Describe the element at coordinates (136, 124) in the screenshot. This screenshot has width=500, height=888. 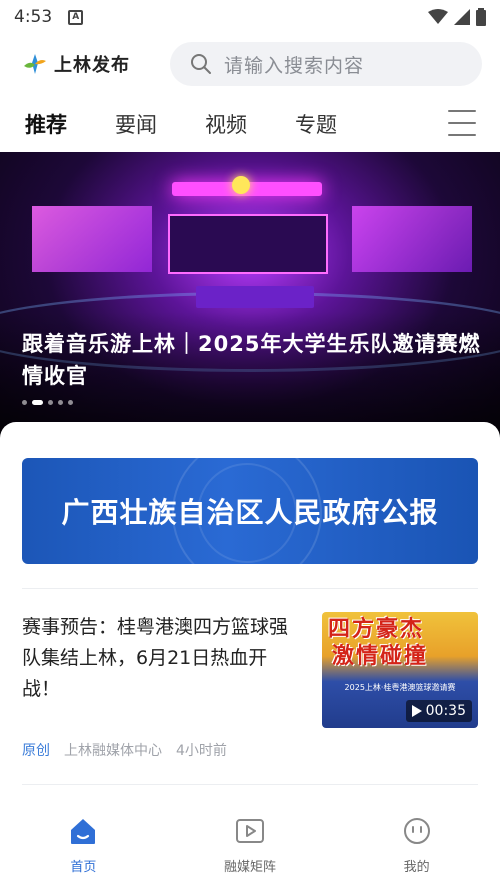
I see `tab-headlines: 要闻` at that location.